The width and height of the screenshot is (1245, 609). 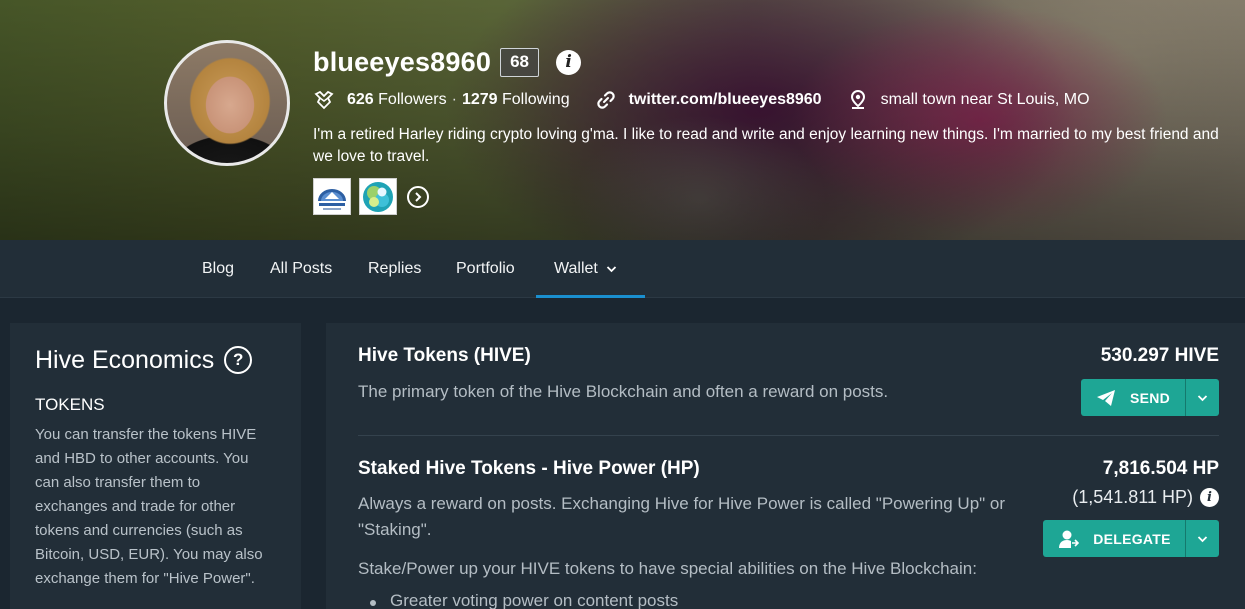 I want to click on reputation-badge: 68, so click(x=520, y=62).